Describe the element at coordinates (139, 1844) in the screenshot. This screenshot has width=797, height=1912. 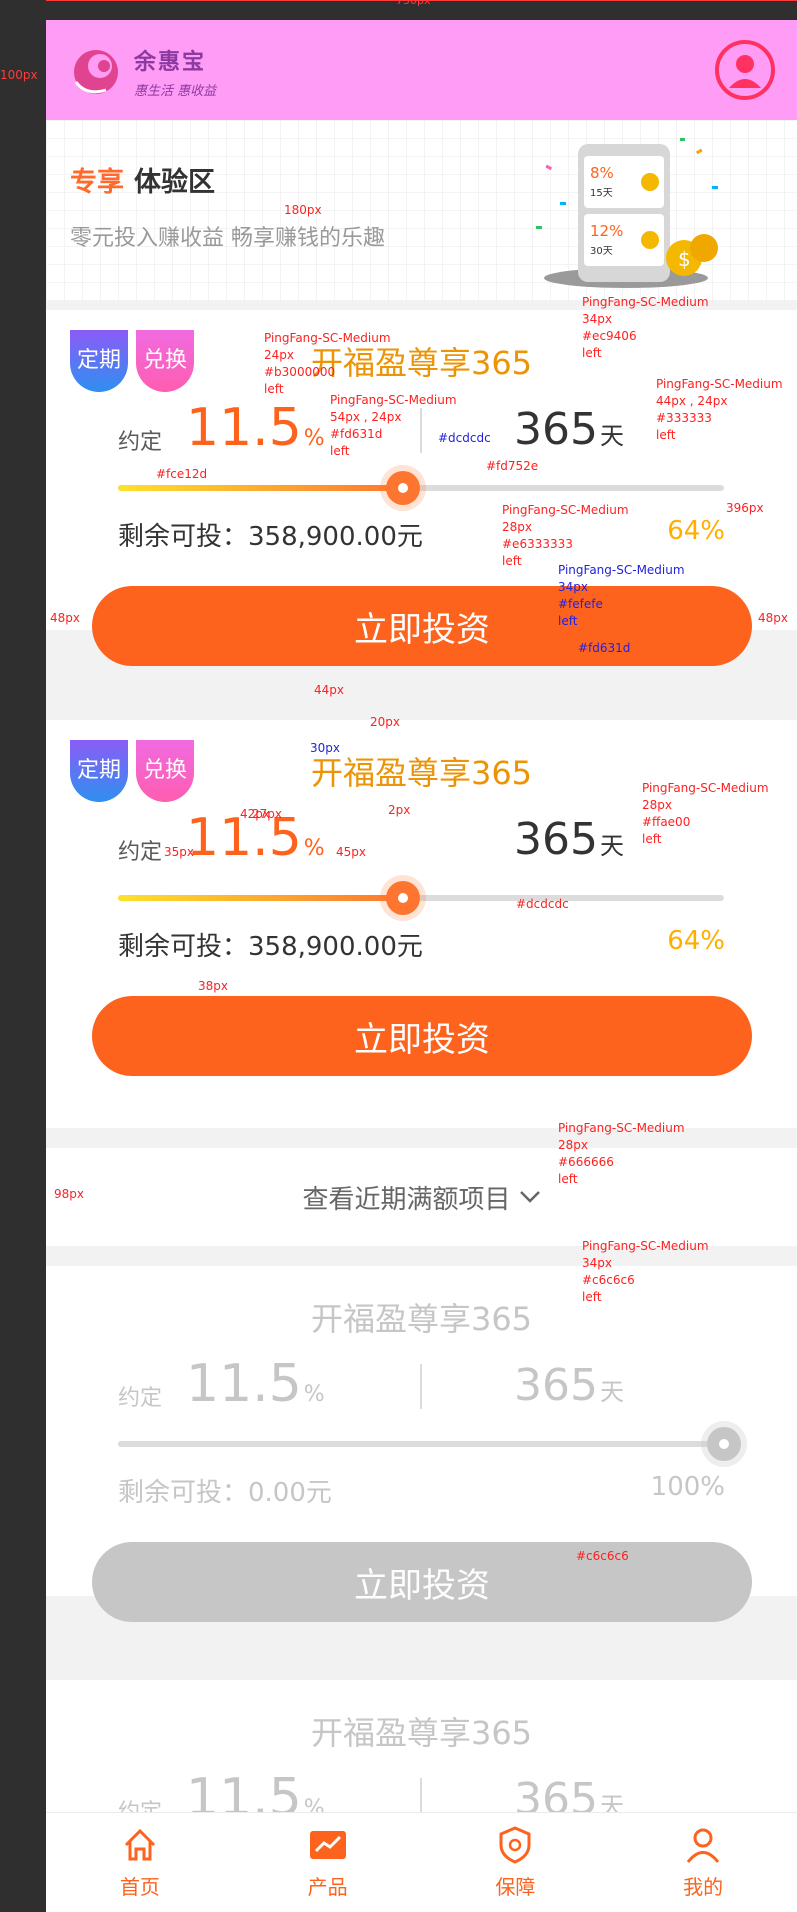
I see `home-icon` at that location.